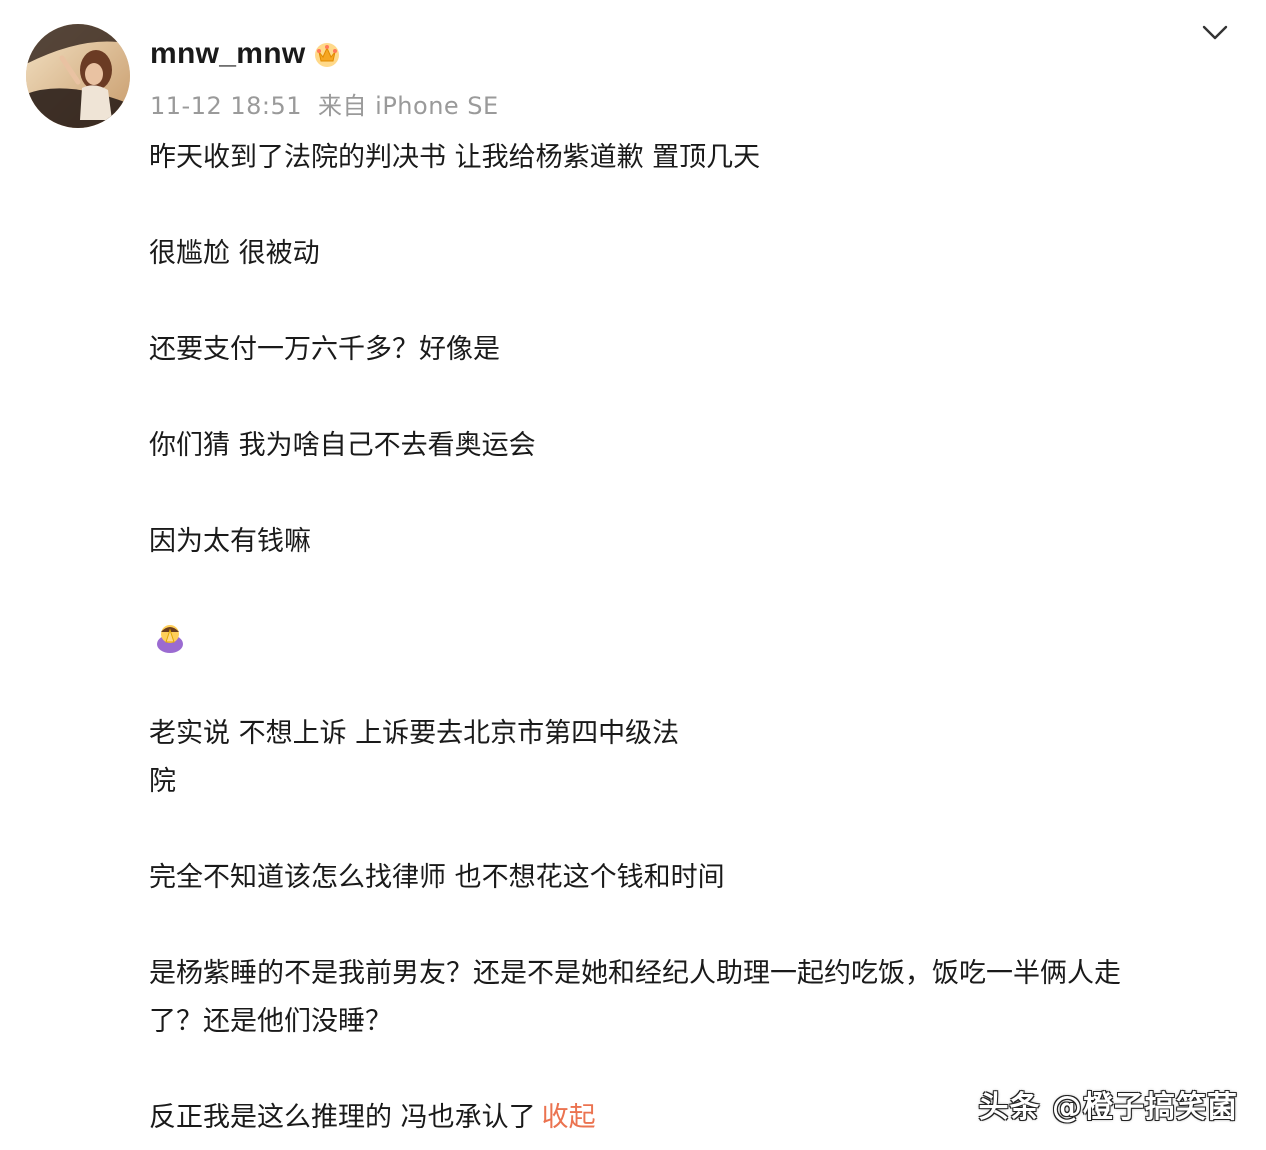 This screenshot has width=1266, height=1150. I want to click on watermark: 头条 @橙子搞笑菌, so click(1108, 1107).